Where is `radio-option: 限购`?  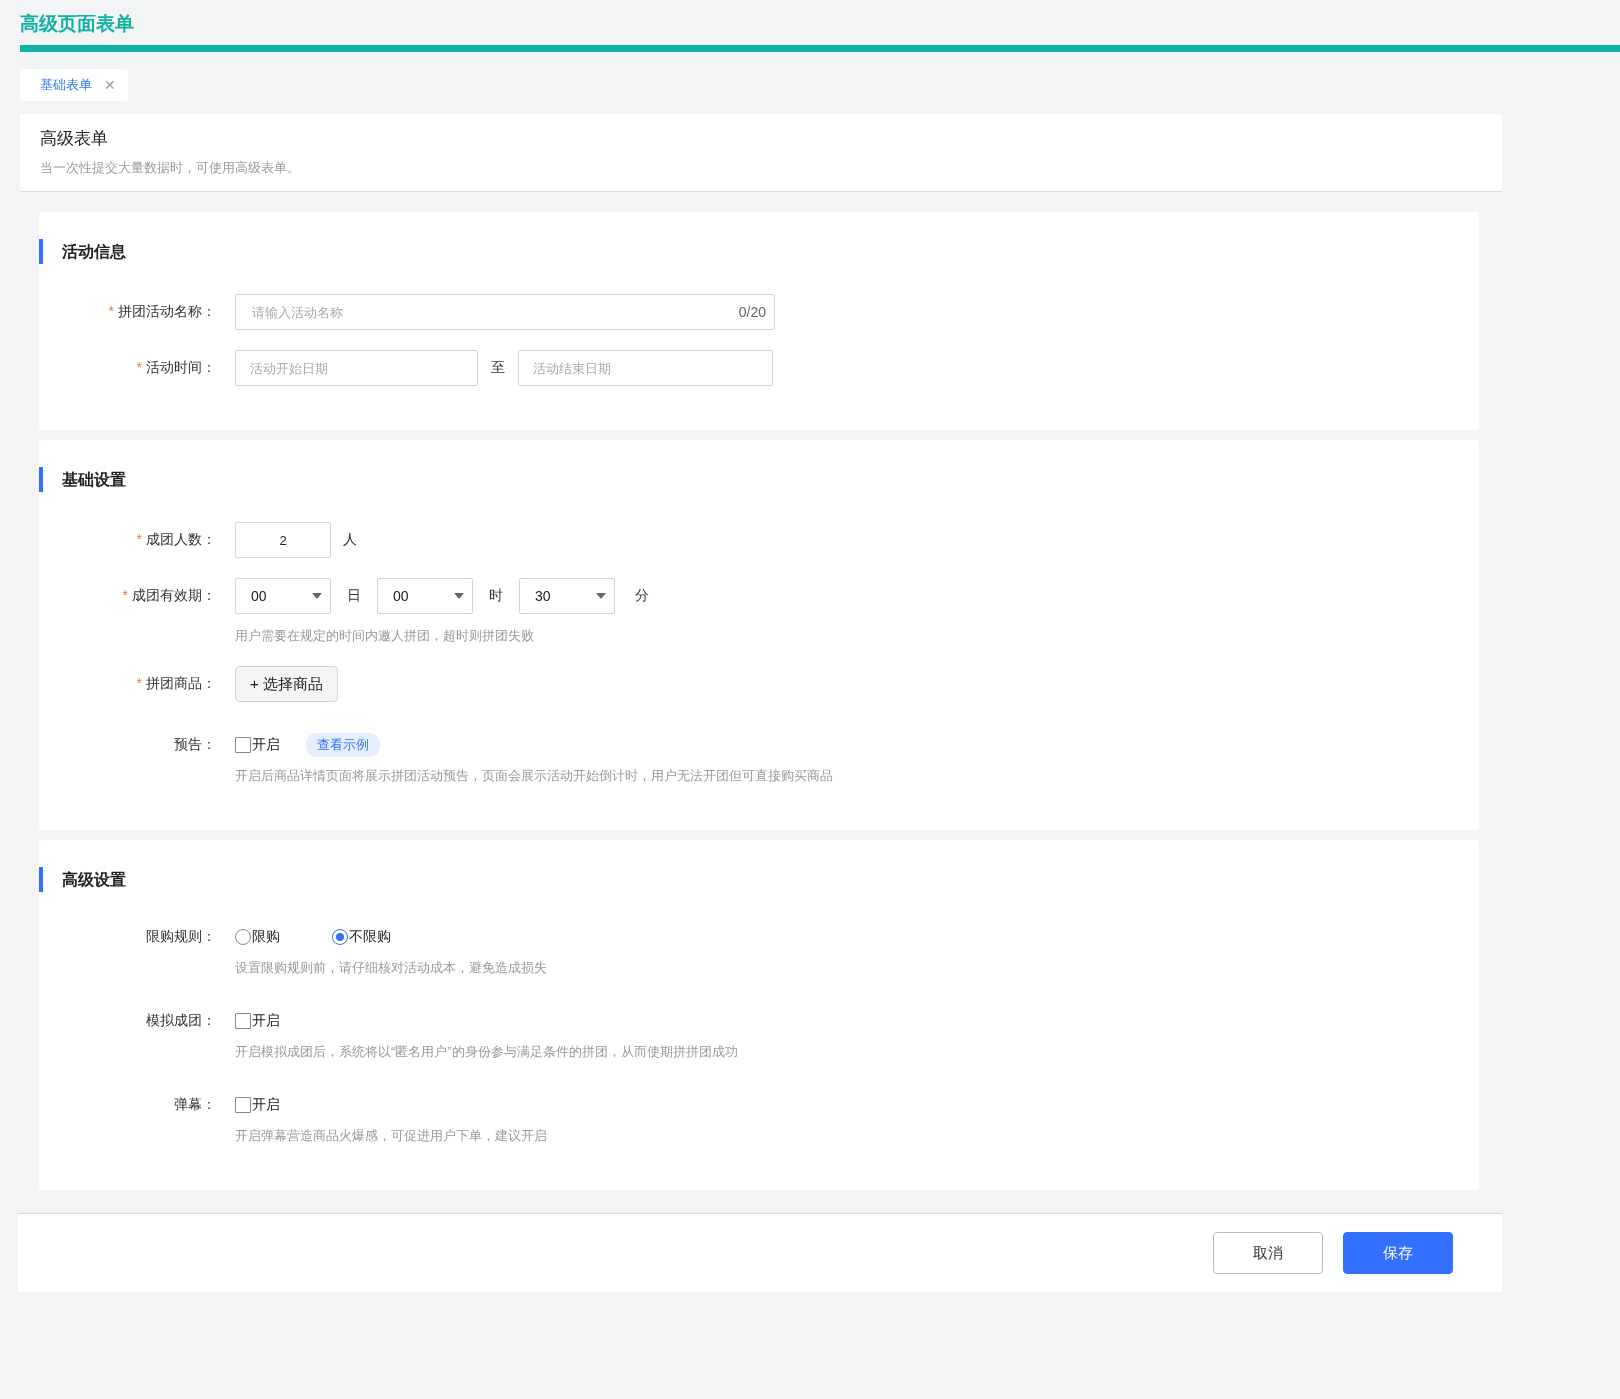 radio-option: 限购 is located at coordinates (257, 937).